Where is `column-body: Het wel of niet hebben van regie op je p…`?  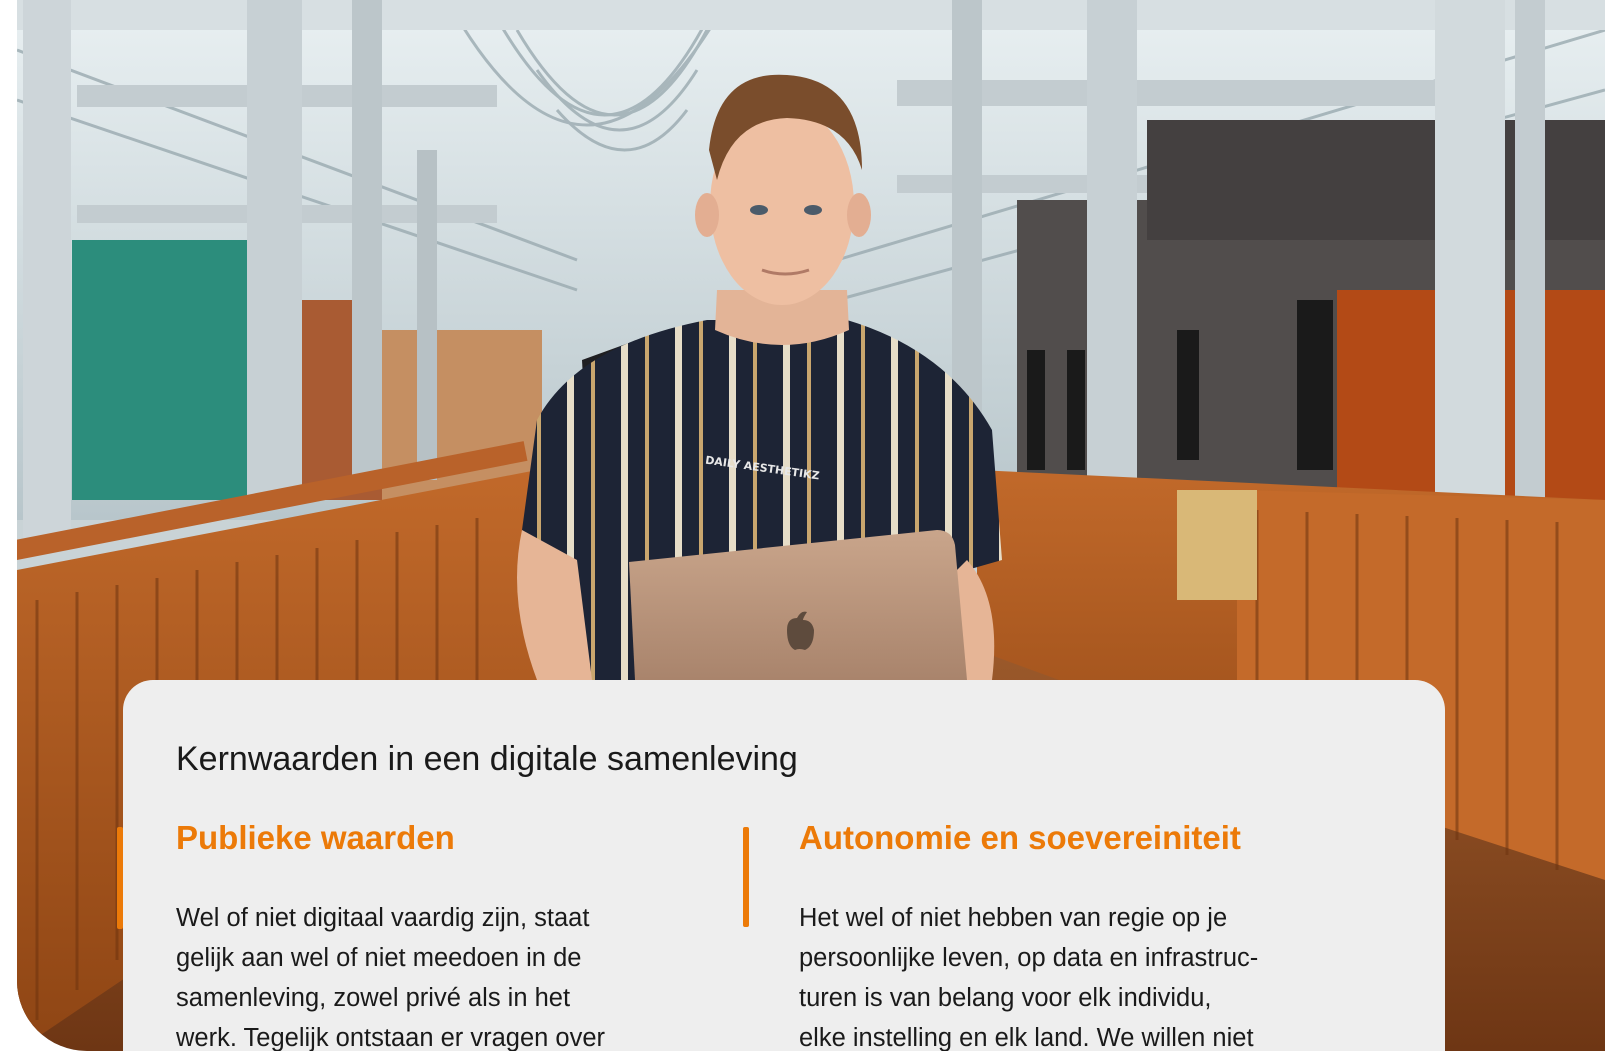 column-body: Het wel of niet hebben van regie op je p… is located at coordinates (1079, 974).